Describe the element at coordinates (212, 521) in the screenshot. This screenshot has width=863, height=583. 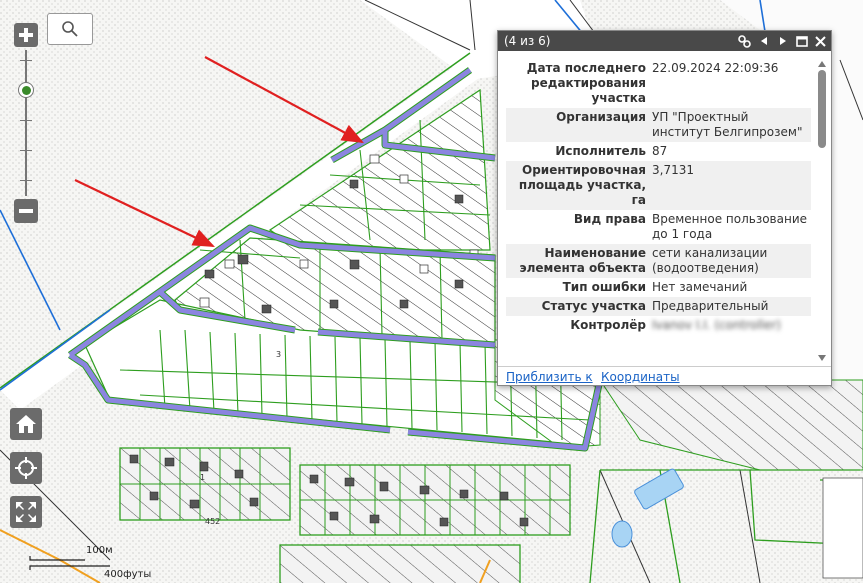
I see `lot-label: 452` at that location.